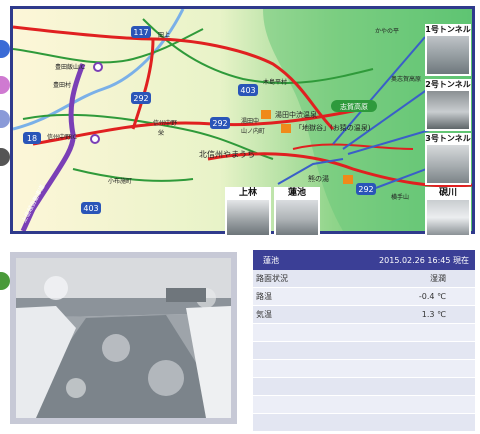 This screenshot has height=434, width=480. Describe the element at coordinates (448, 29) in the screenshot. I see `camera-label: 1号トンネル` at that location.